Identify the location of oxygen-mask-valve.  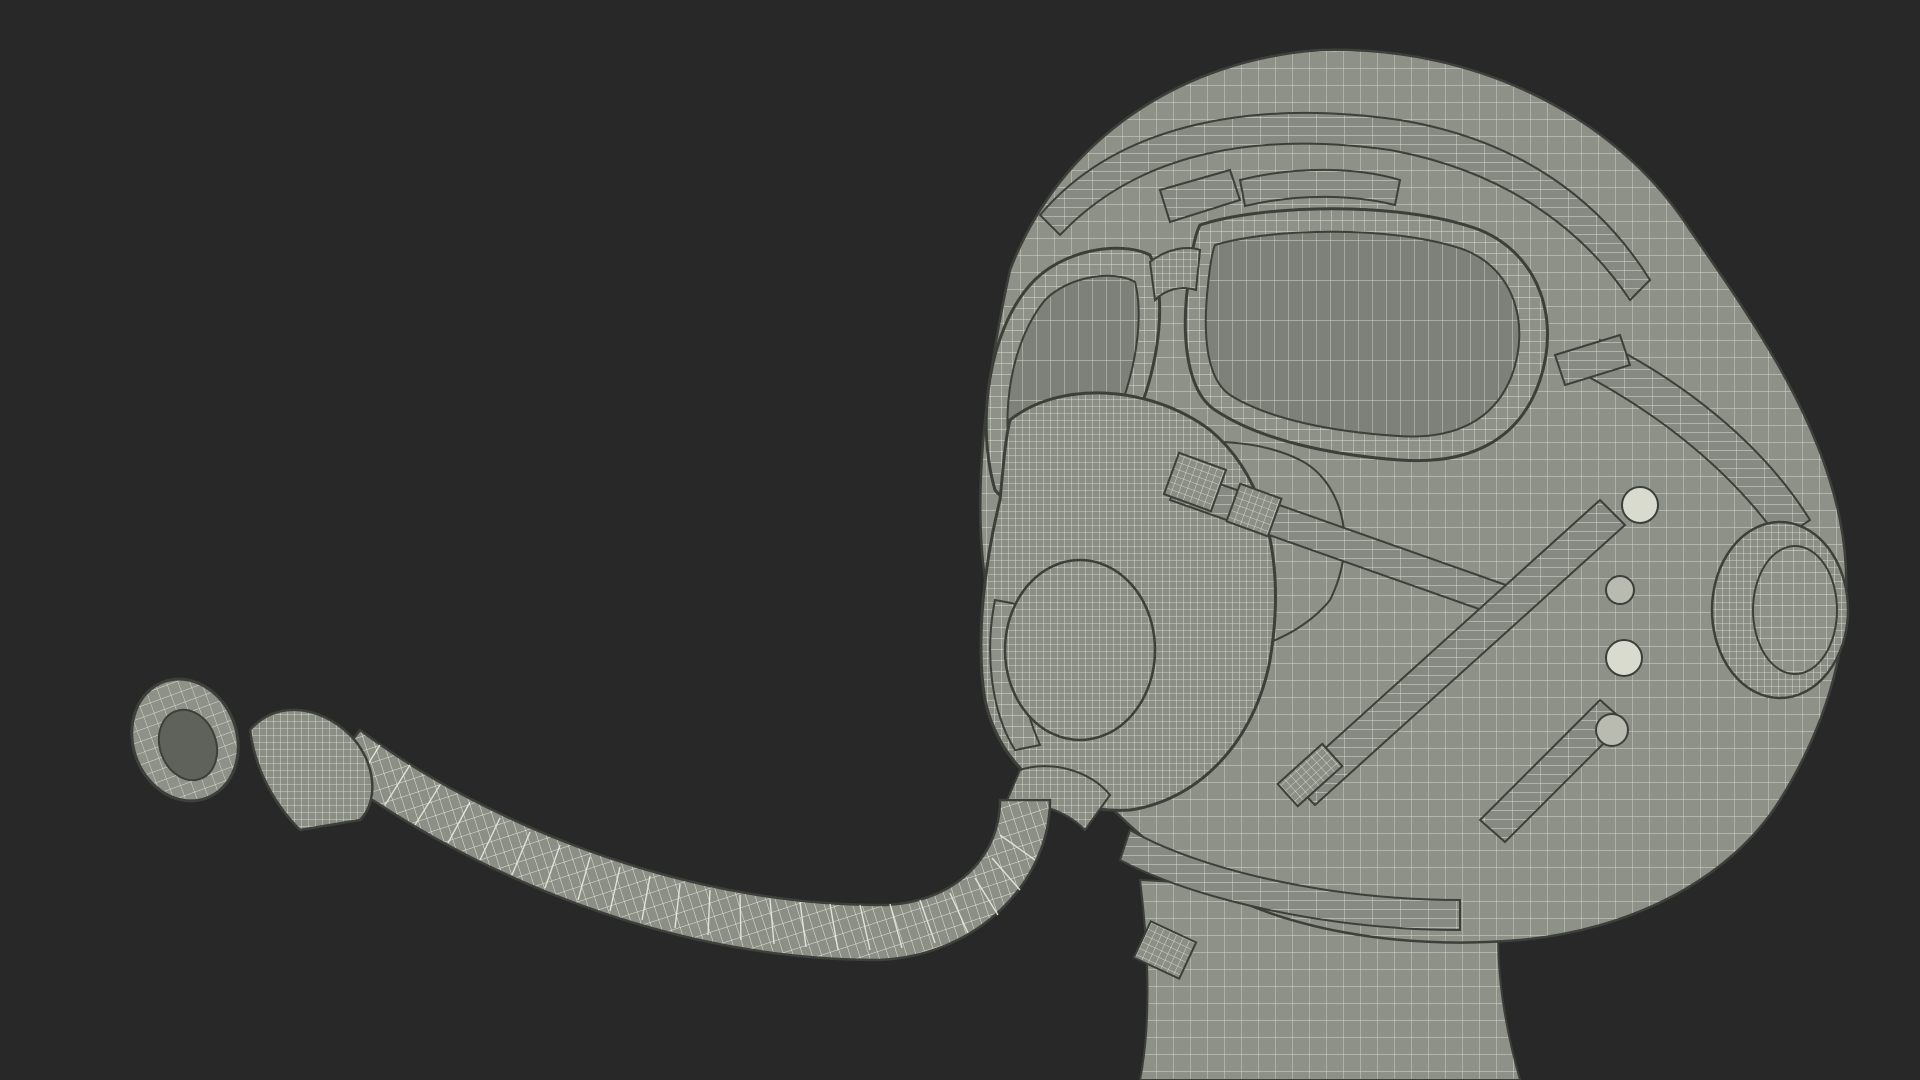
(1080, 650).